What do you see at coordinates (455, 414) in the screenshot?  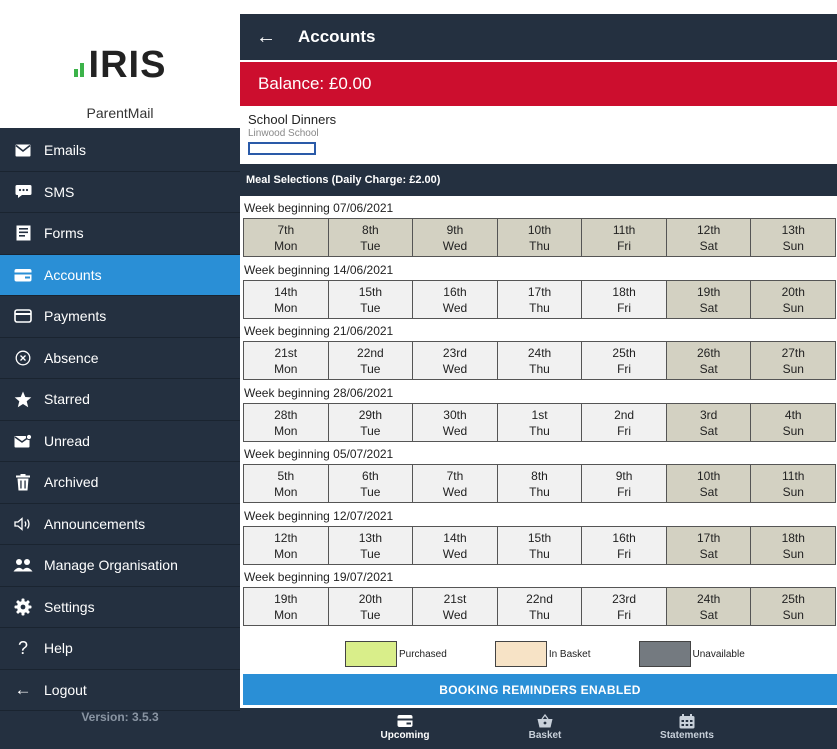 I see `day-date: 30th` at bounding box center [455, 414].